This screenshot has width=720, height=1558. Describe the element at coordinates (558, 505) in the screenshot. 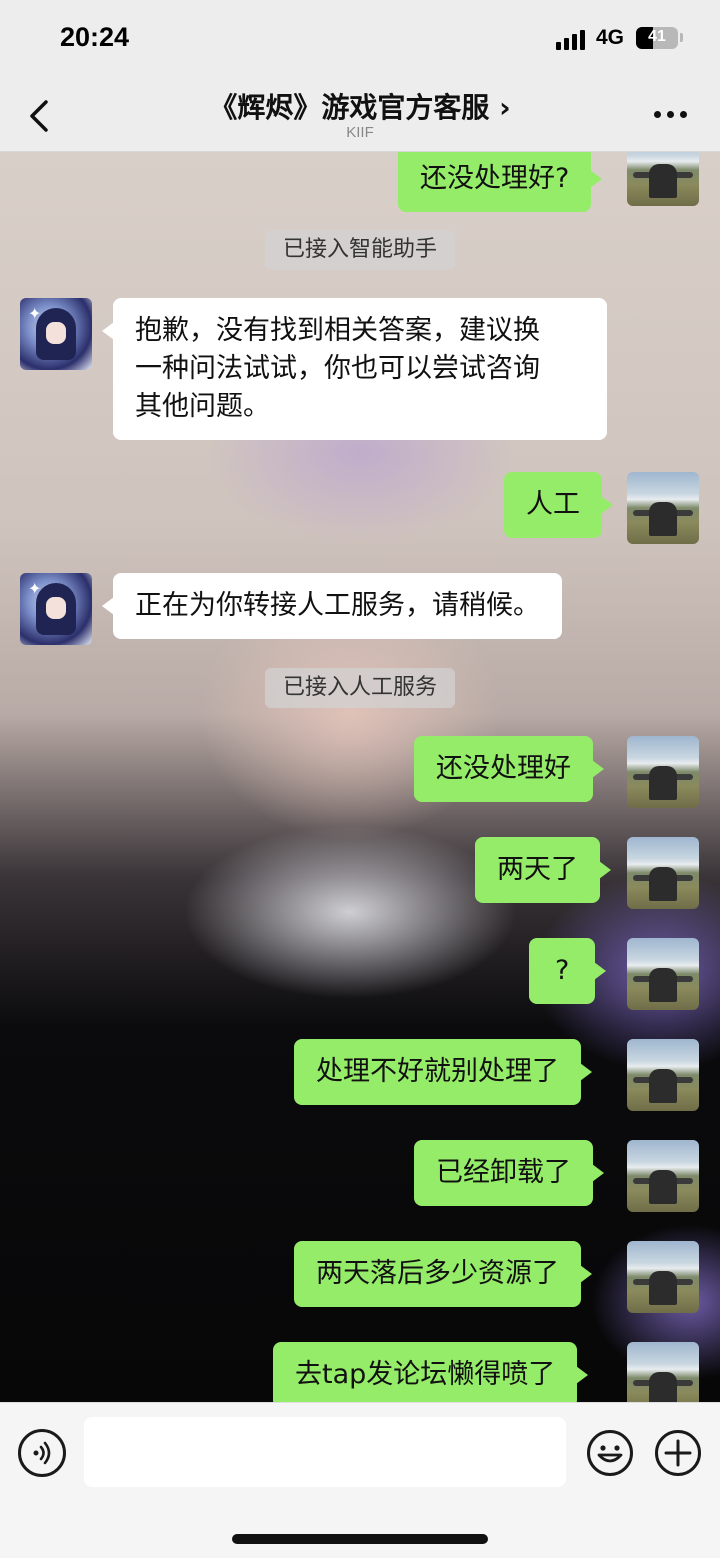

I see `outgoing-message: 人工` at that location.